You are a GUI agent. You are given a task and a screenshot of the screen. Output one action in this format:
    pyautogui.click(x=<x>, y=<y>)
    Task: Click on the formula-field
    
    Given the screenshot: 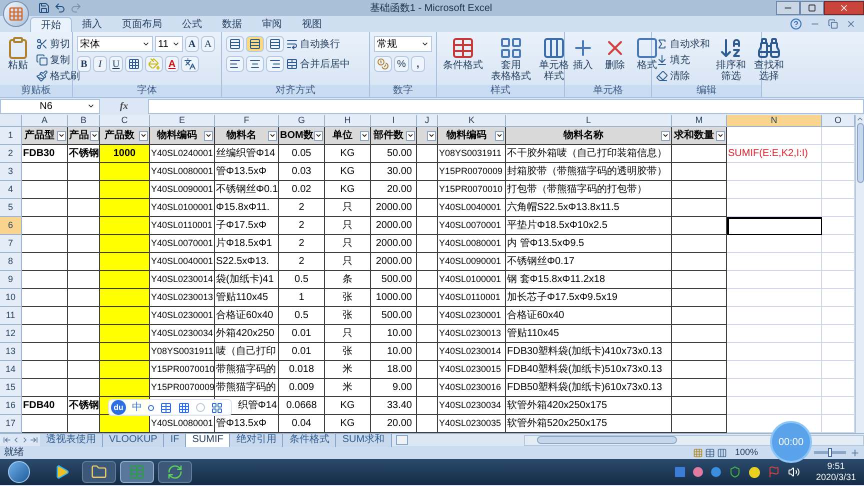 What is the action you would take?
    pyautogui.click(x=506, y=106)
    